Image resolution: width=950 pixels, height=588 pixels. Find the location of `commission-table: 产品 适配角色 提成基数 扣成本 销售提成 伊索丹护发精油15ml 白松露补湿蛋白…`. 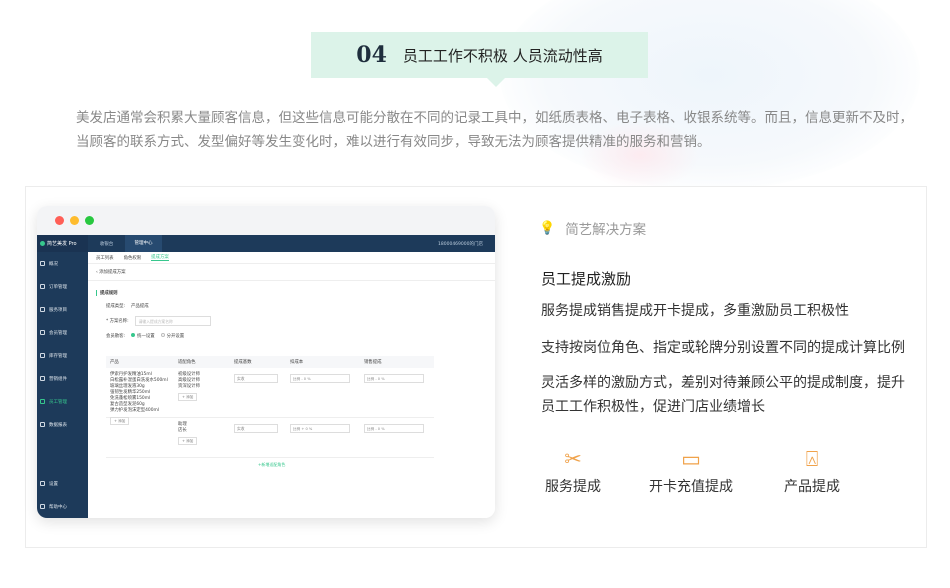

commission-table: 产品 适配角色 提成基数 扣成本 销售提成 伊索丹护发精油15ml 白松露补湿蛋白… is located at coordinates (270, 407).